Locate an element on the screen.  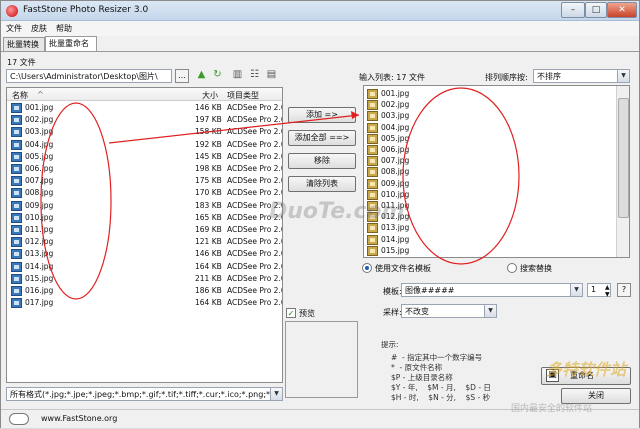
watermark-main: DuoTe.com is located at coordinates (337, 211).